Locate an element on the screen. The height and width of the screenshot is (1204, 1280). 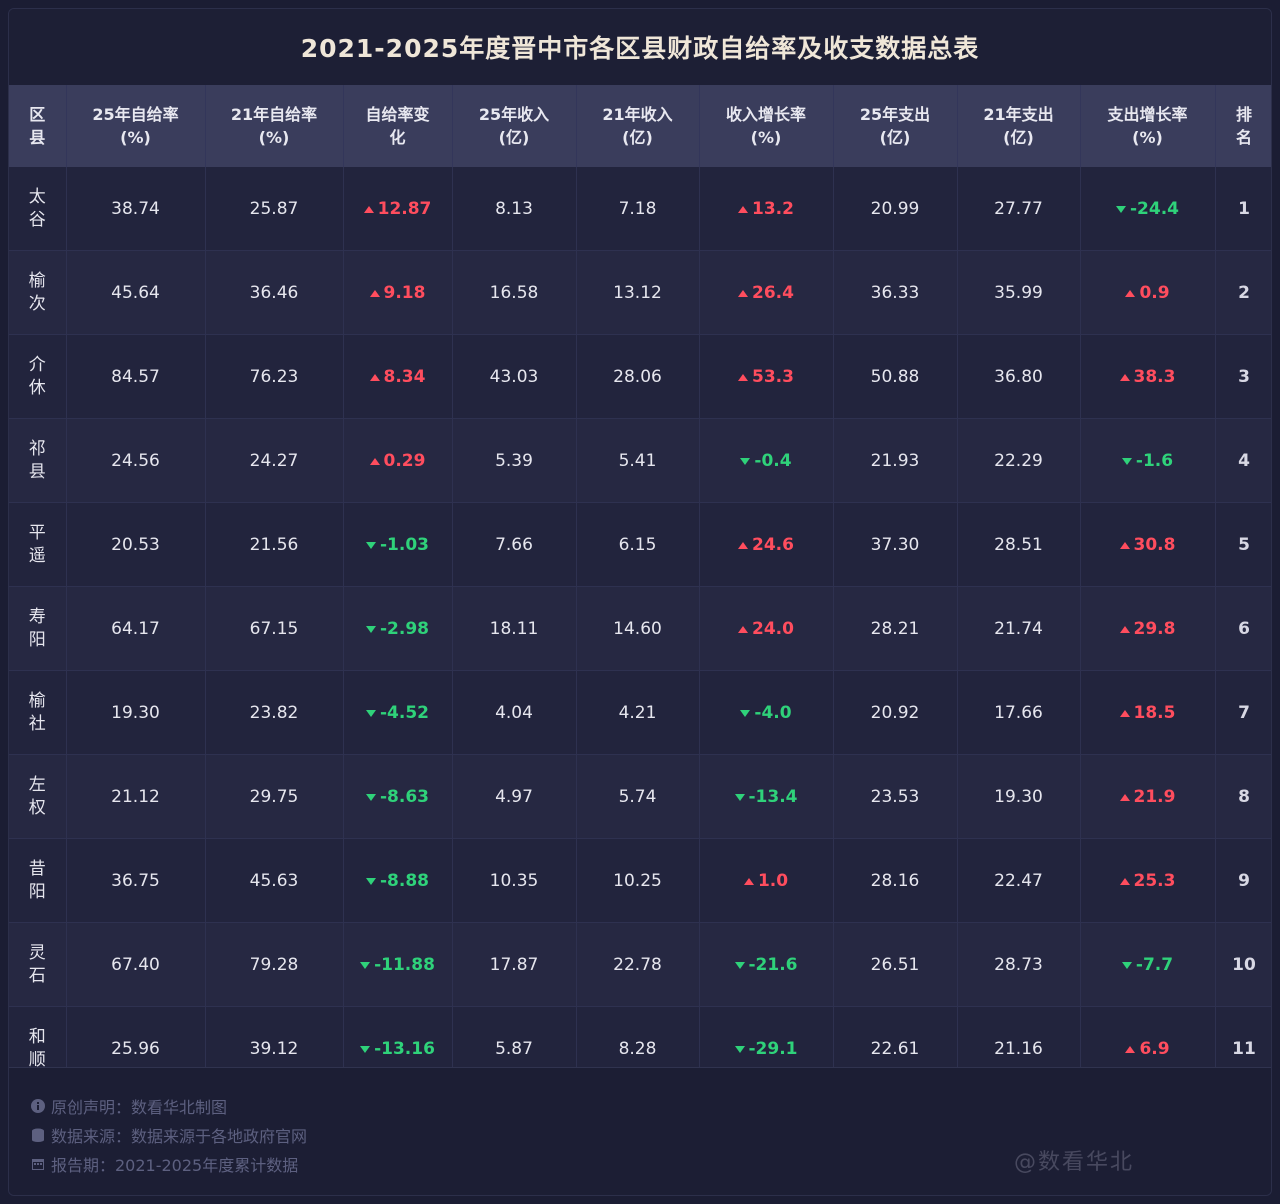
change-value: -2.98 is located at coordinates (404, 629).